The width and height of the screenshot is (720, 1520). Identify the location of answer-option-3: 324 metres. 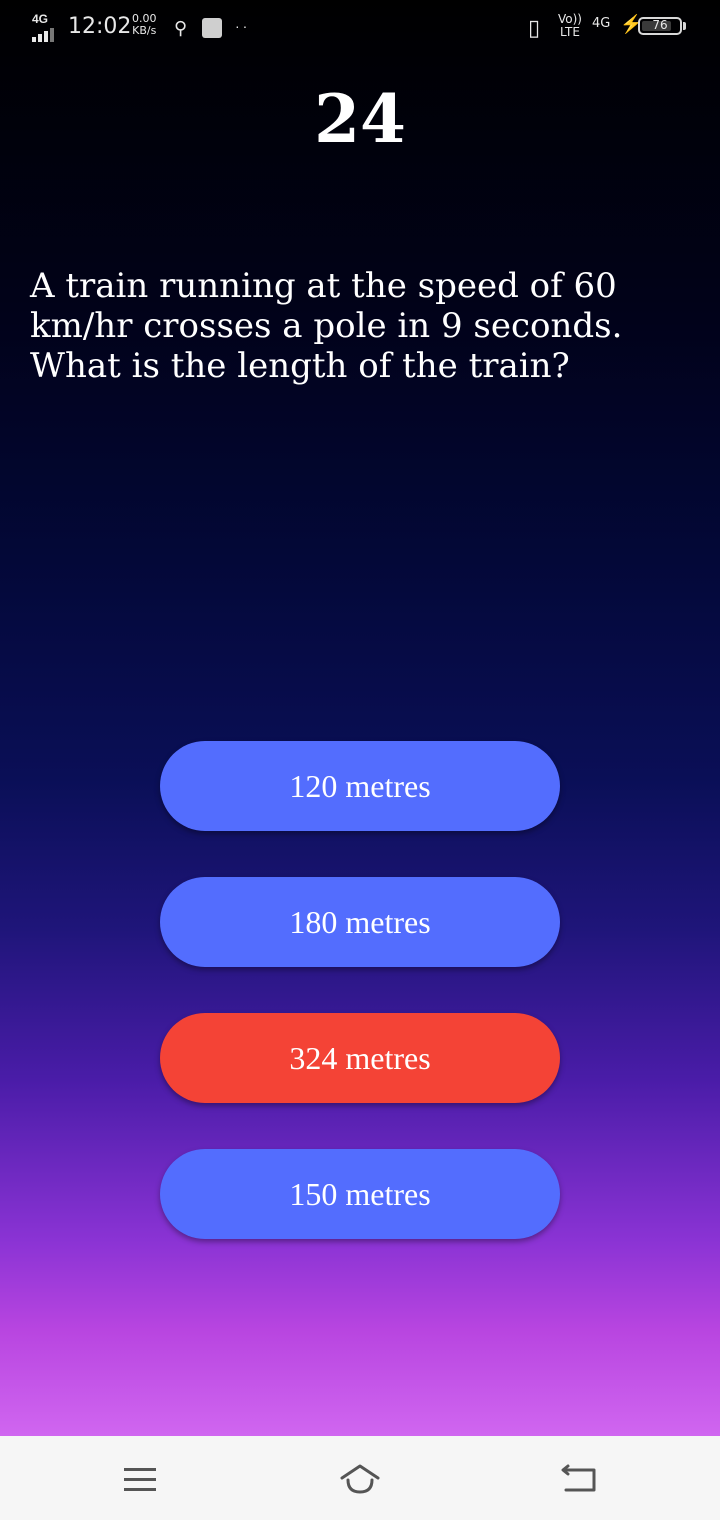
(360, 1058).